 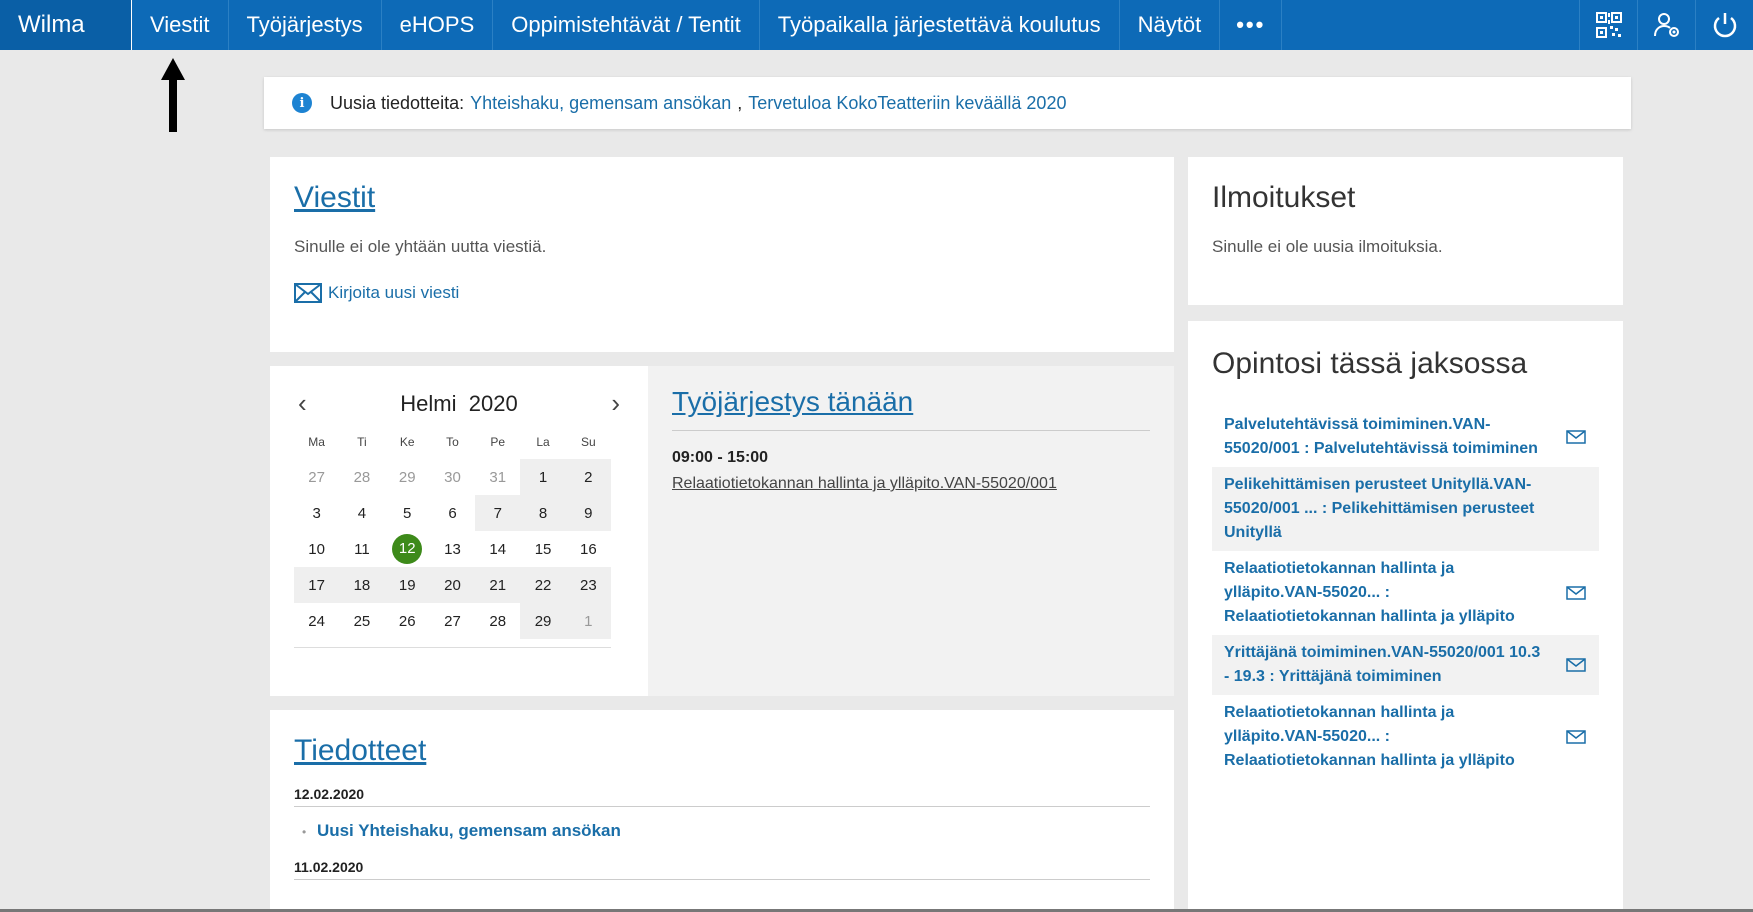 I want to click on calendar-day: 11, so click(x=361, y=549).